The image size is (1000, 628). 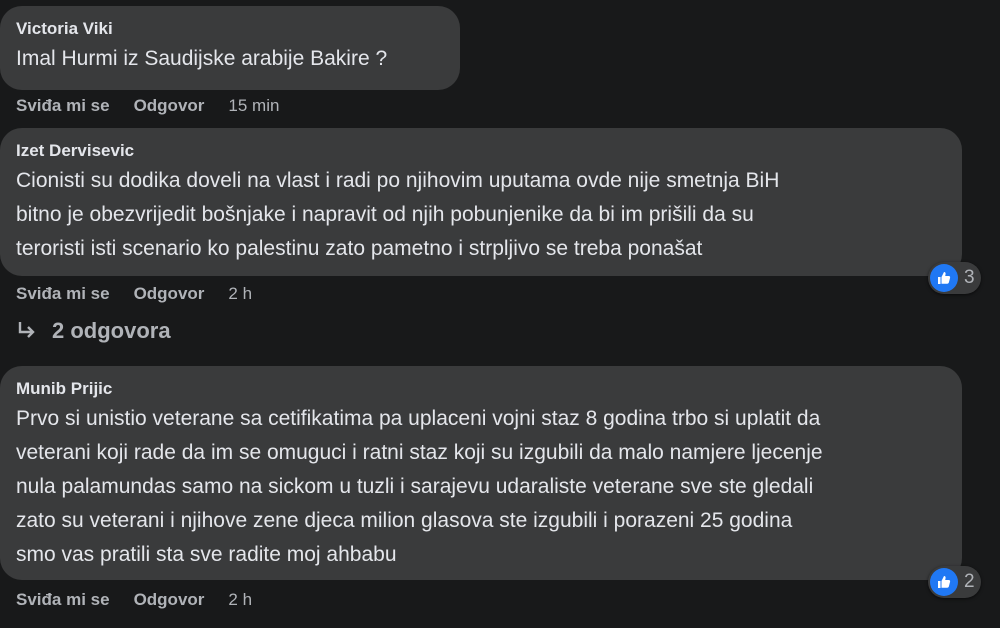 What do you see at coordinates (111, 330) in the screenshot?
I see `replies-count-label: 2 odgovora` at bounding box center [111, 330].